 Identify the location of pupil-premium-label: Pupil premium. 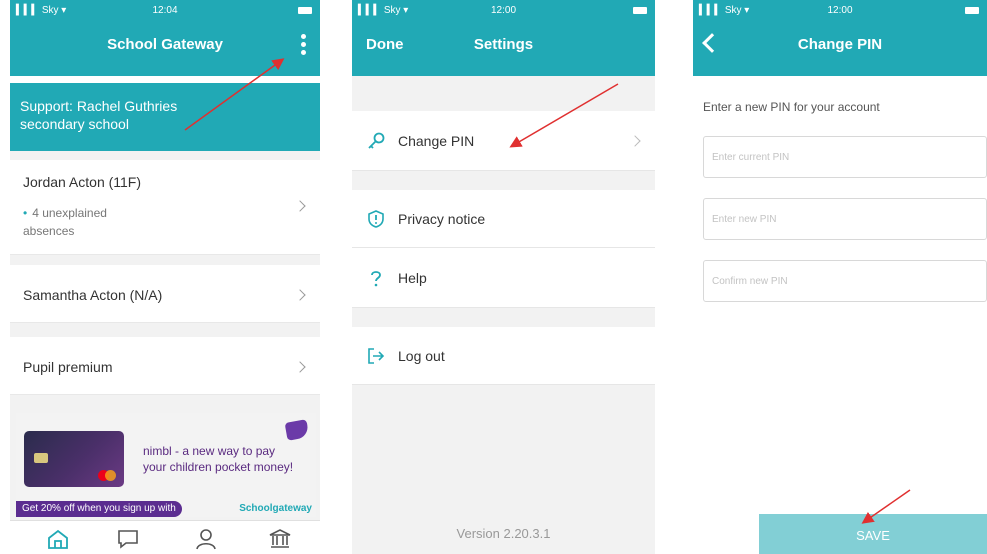
(68, 367).